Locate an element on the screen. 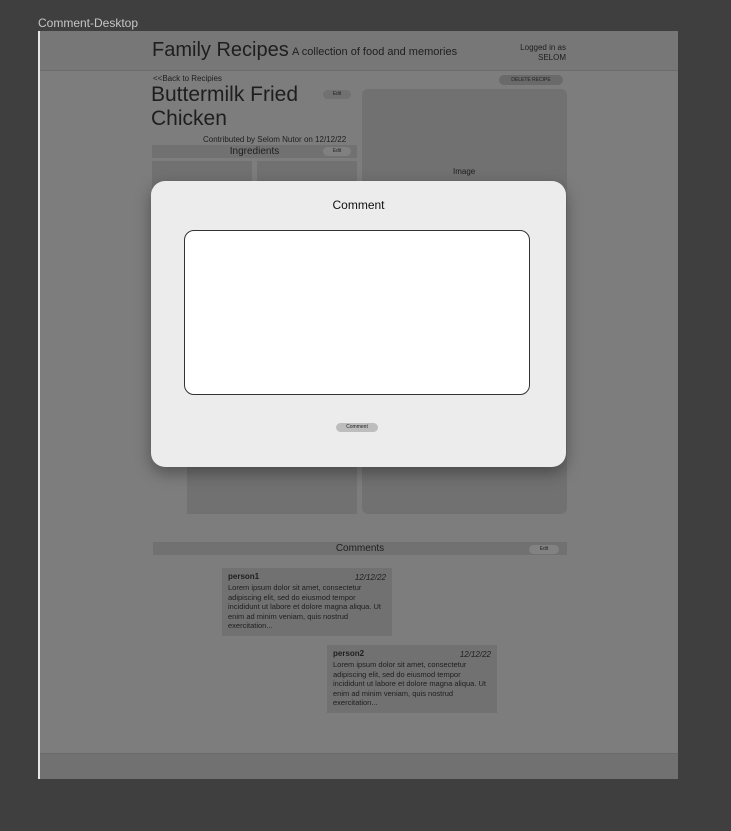  recipe-title: Buttermilk Fried Chicken is located at coordinates (225, 106).